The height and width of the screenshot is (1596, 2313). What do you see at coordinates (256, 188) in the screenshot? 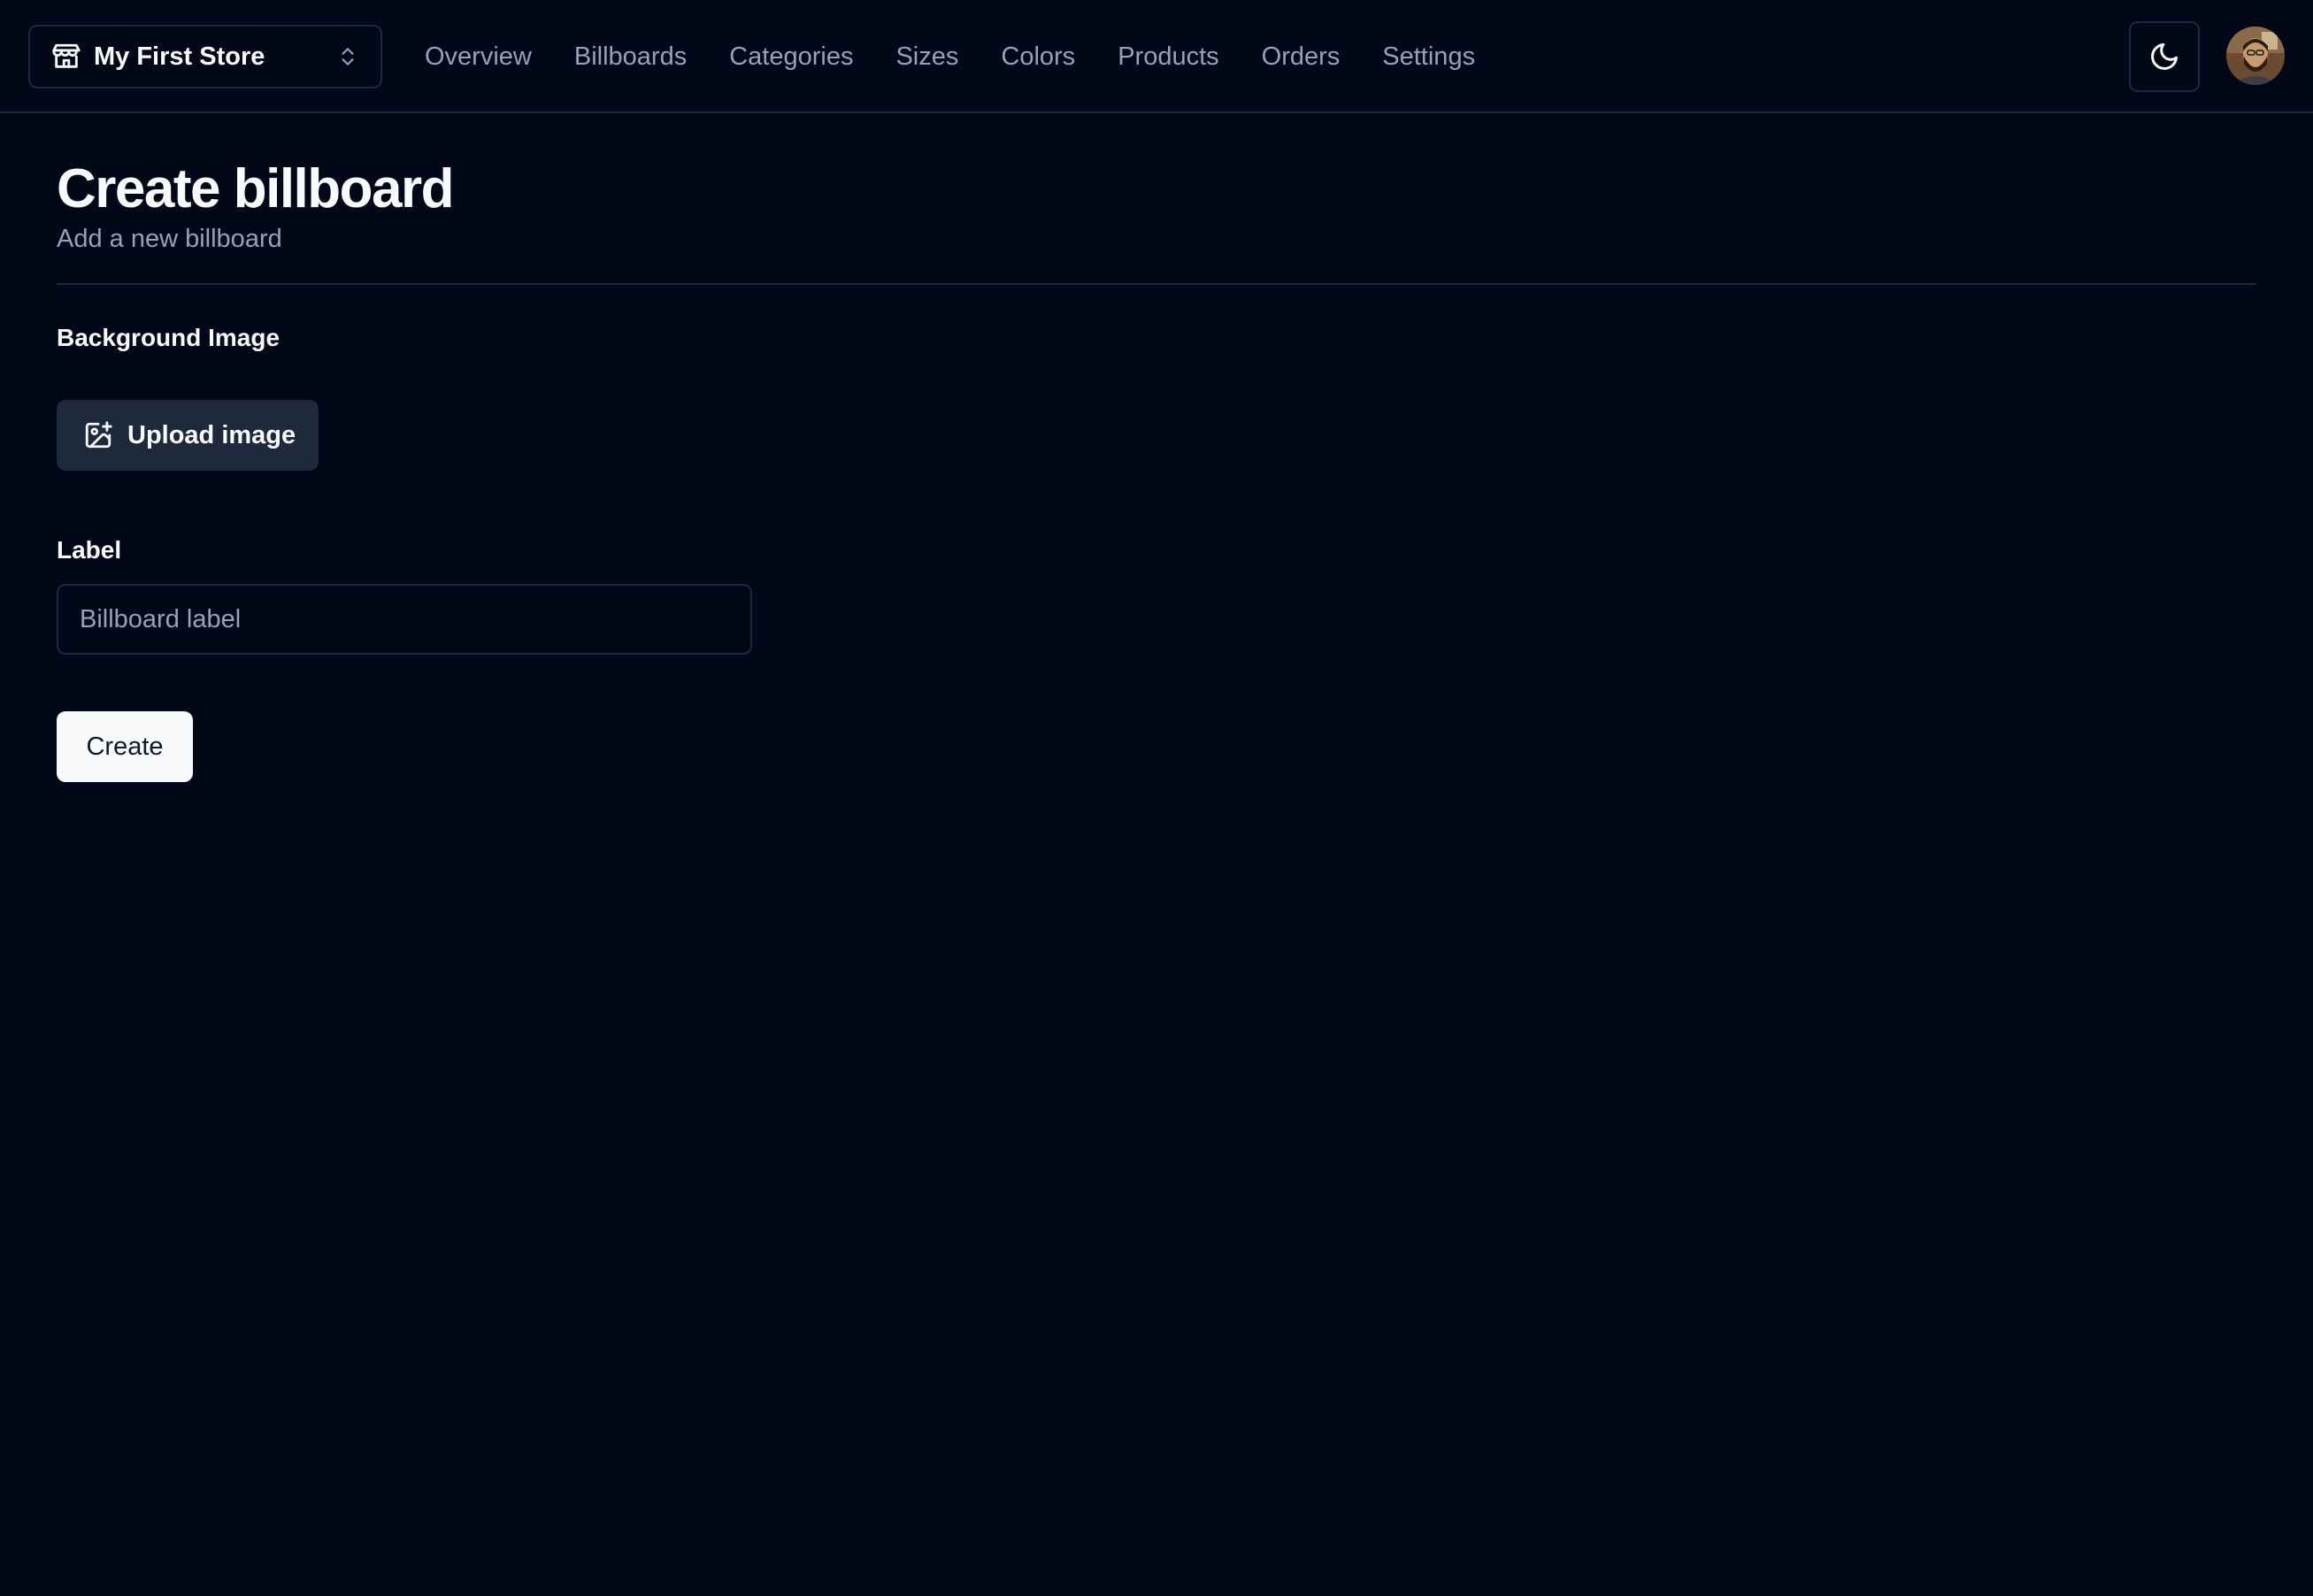
I see `page-title: Create billboard` at bounding box center [256, 188].